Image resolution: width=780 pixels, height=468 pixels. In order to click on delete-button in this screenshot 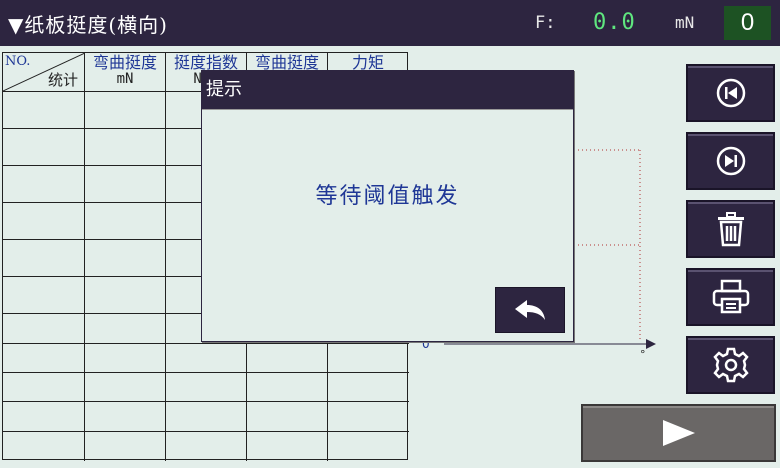, I will do `click(730, 229)`.